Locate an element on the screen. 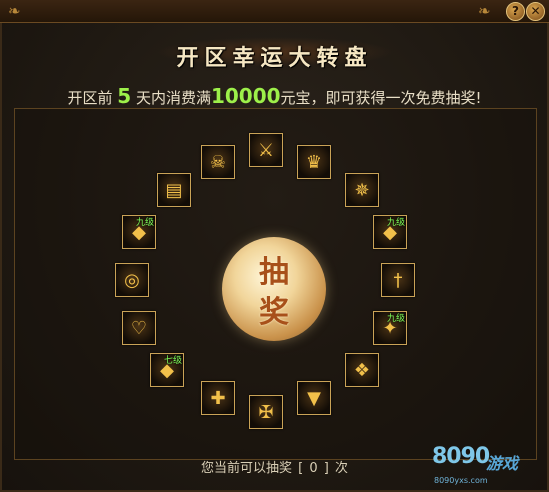 The image size is (549, 492). prize-slot-silver-helmet: ♡ is located at coordinates (139, 328).